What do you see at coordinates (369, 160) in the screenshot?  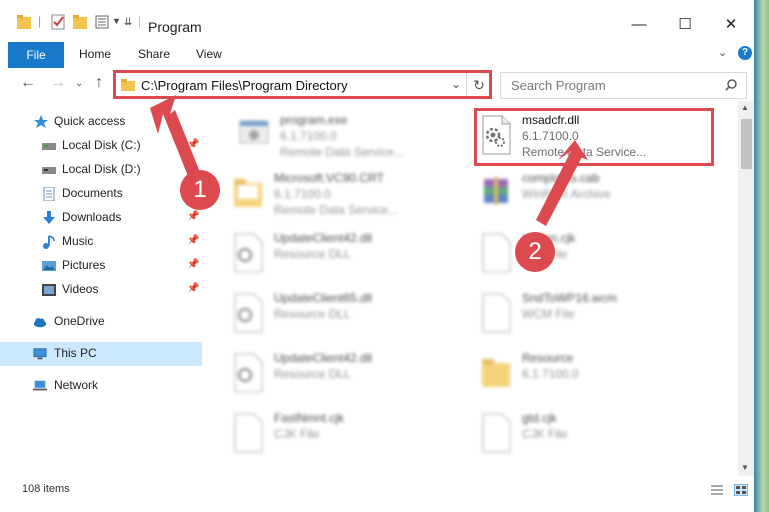 I see `annotation-overlay` at bounding box center [369, 160].